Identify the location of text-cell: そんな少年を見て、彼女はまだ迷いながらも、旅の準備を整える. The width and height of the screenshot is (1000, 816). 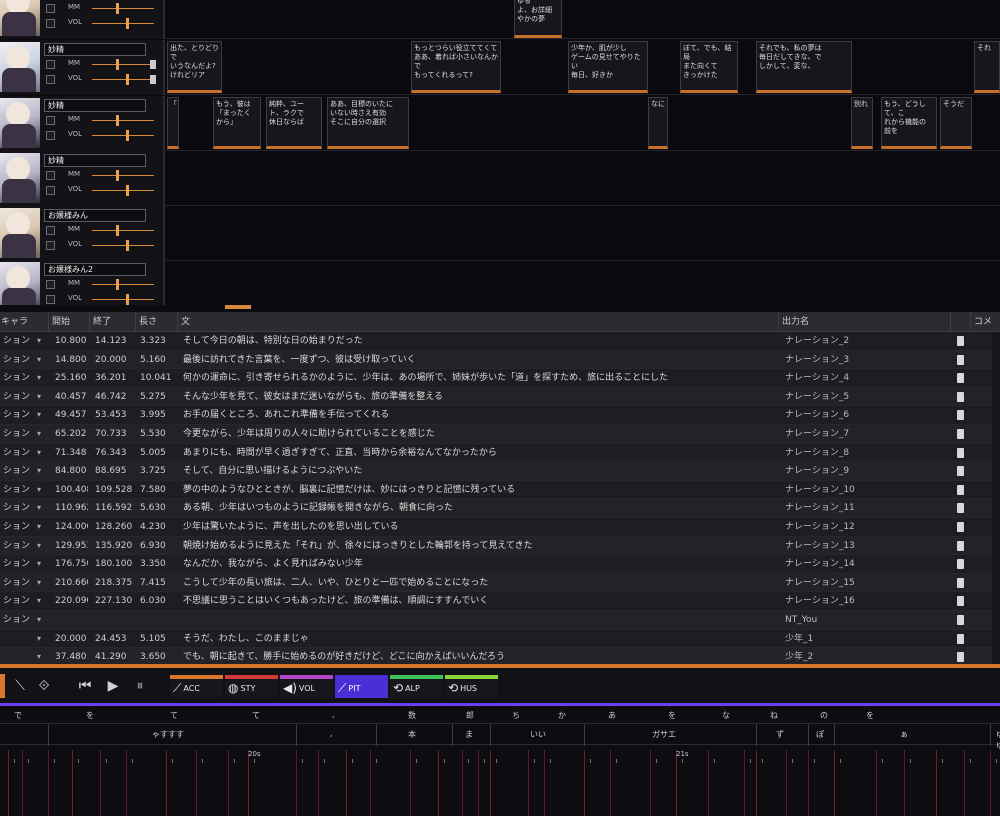
(478, 397).